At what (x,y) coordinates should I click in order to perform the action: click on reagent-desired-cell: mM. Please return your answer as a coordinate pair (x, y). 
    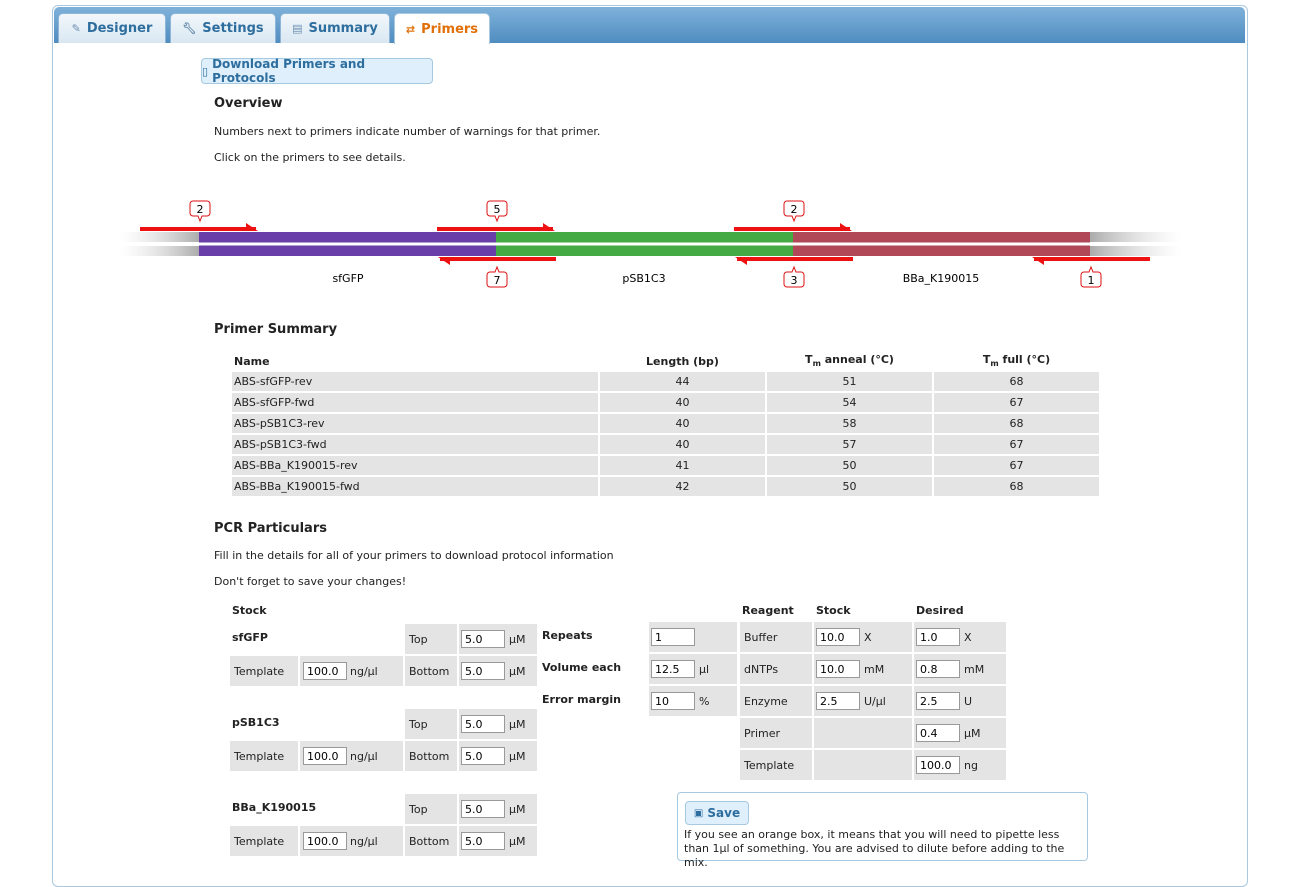
    Looking at the image, I should click on (960, 669).